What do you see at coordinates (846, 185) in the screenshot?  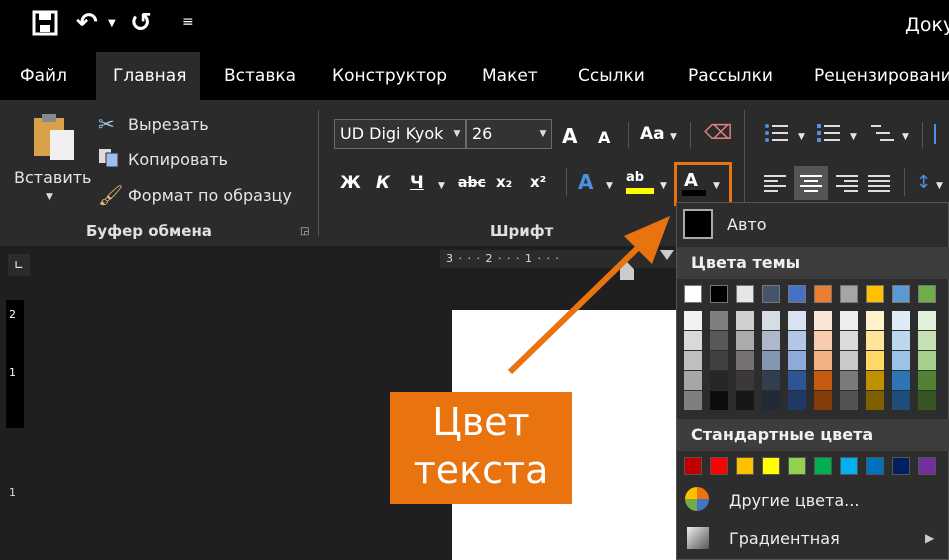 I see `align-right-icon` at bounding box center [846, 185].